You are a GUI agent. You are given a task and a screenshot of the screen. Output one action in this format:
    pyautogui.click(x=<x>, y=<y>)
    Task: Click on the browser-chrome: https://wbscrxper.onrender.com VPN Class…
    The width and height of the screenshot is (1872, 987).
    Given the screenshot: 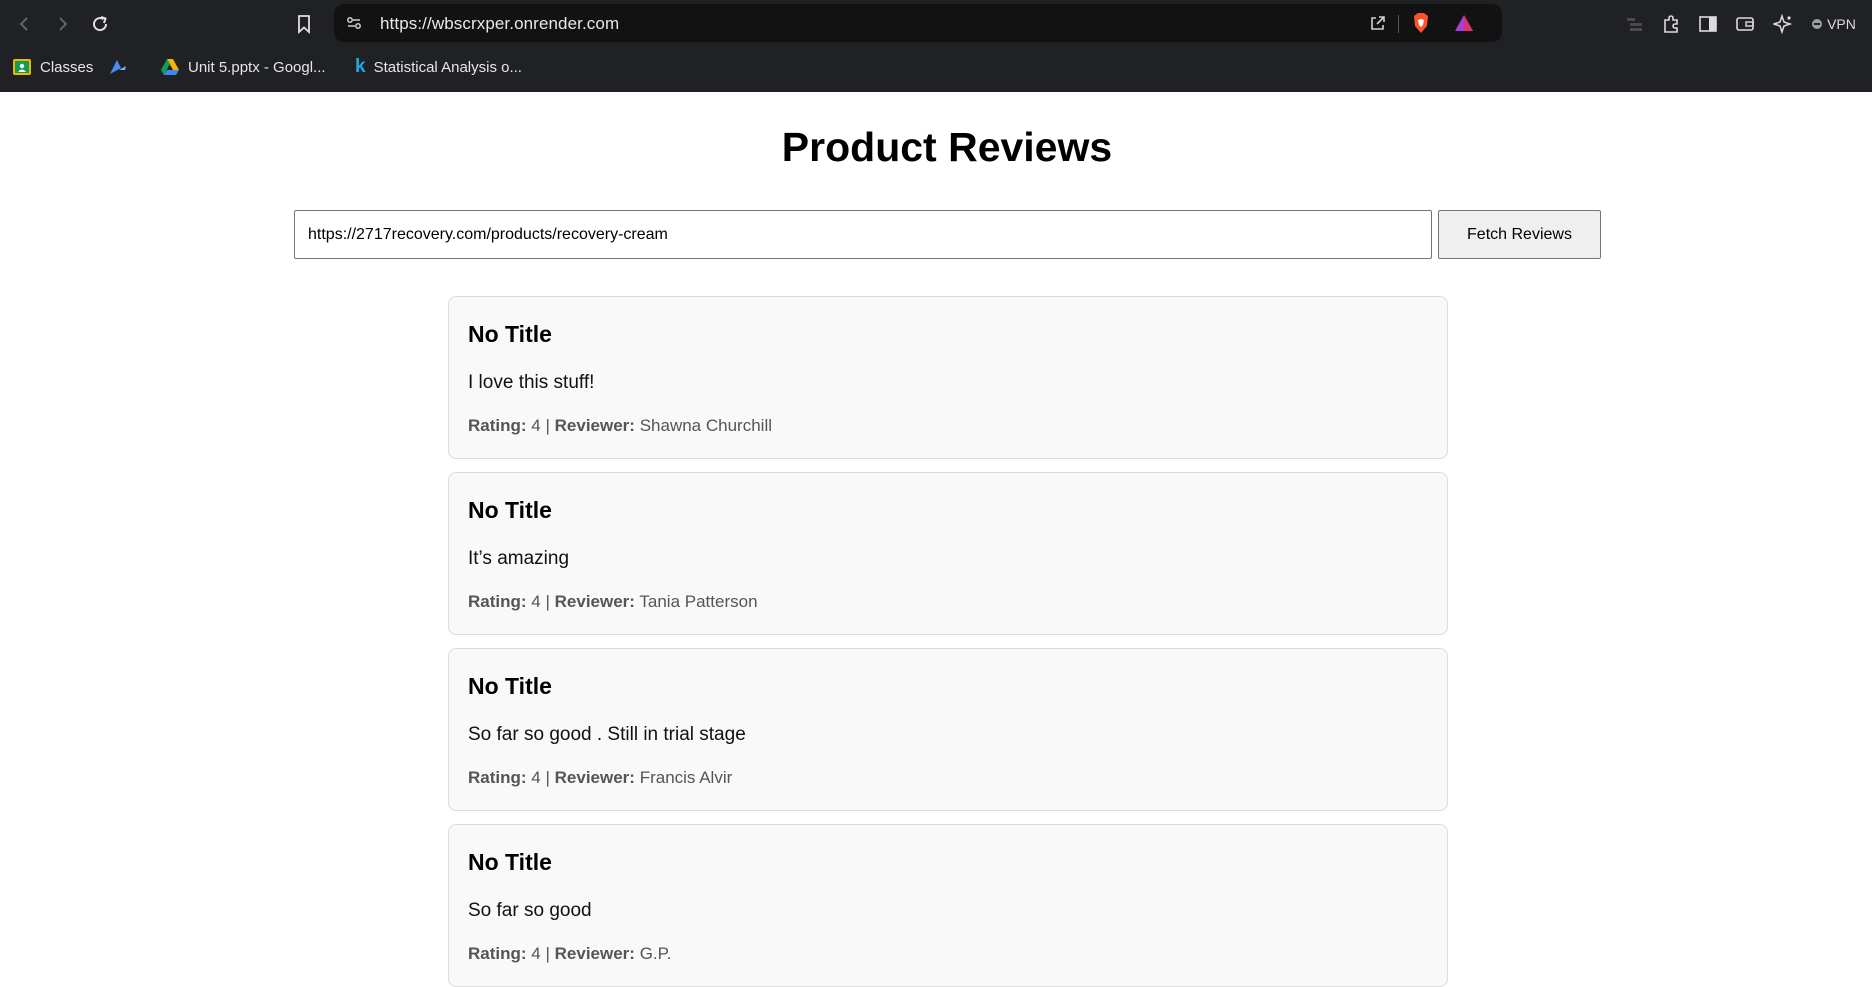 What is the action you would take?
    pyautogui.click(x=936, y=46)
    